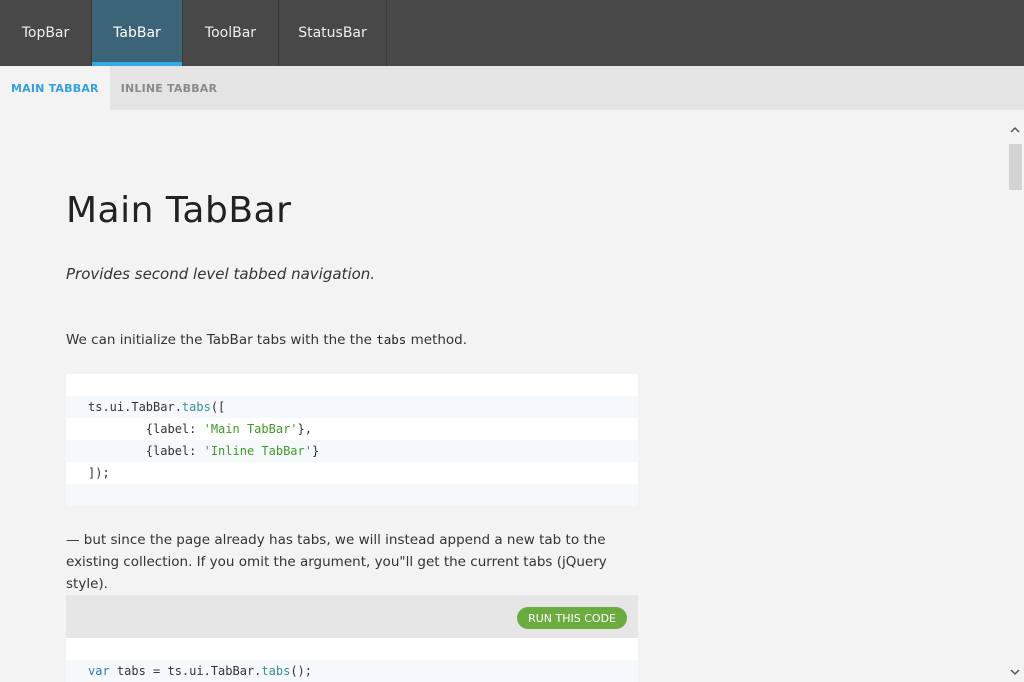 The width and height of the screenshot is (1024, 682). I want to click on code-line: ts.ui.TabBar.tabs([, so click(352, 407).